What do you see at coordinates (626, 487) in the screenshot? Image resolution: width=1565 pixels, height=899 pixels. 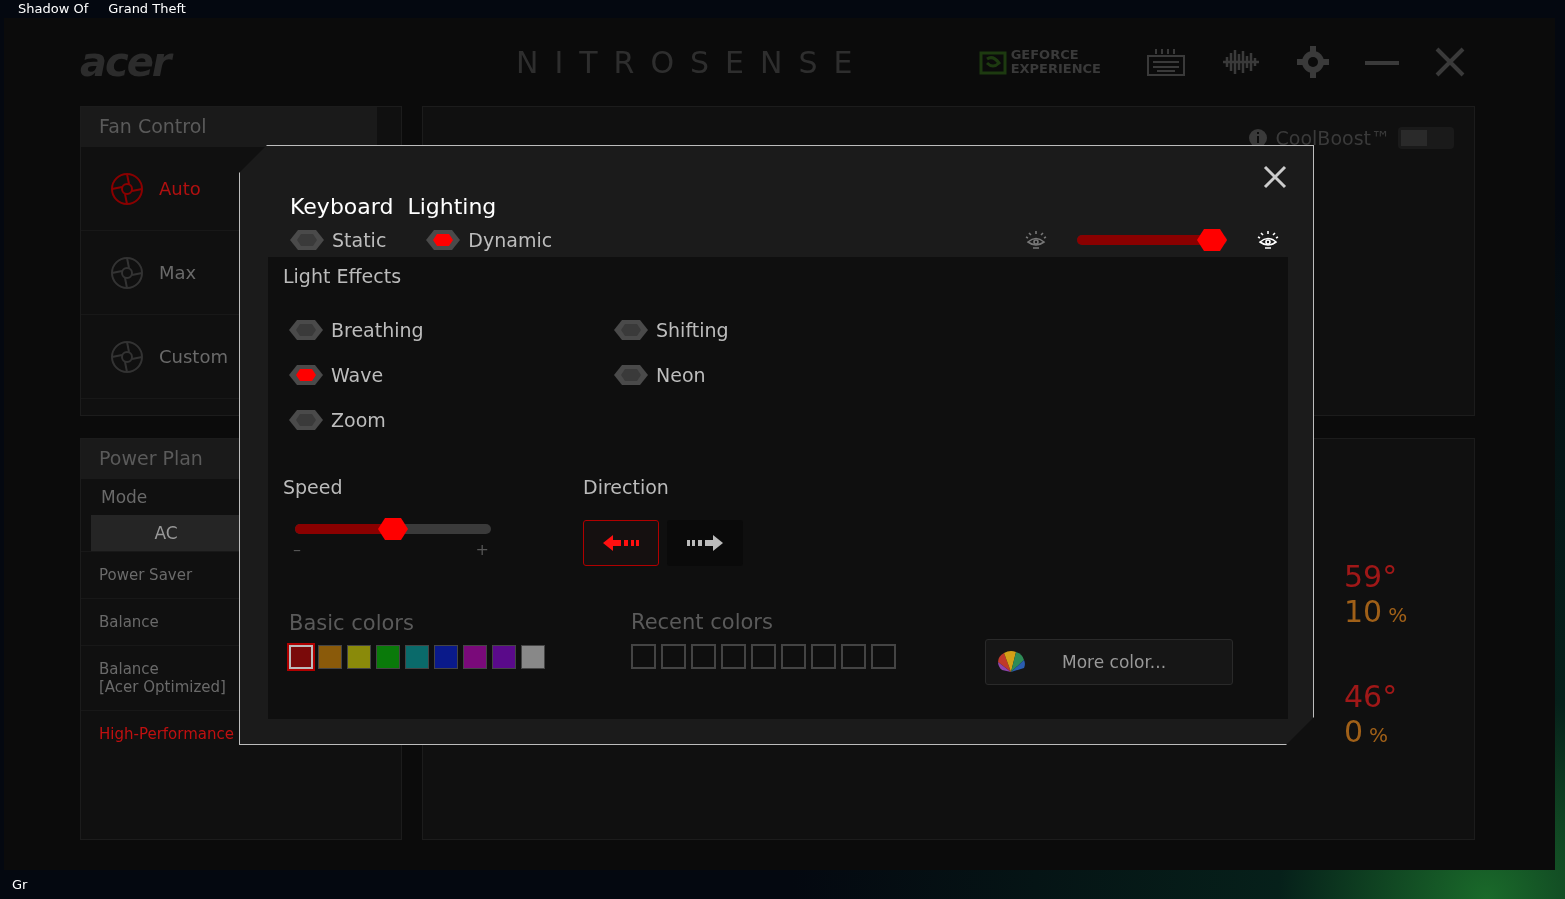 I see `direction-label: Direction` at bounding box center [626, 487].